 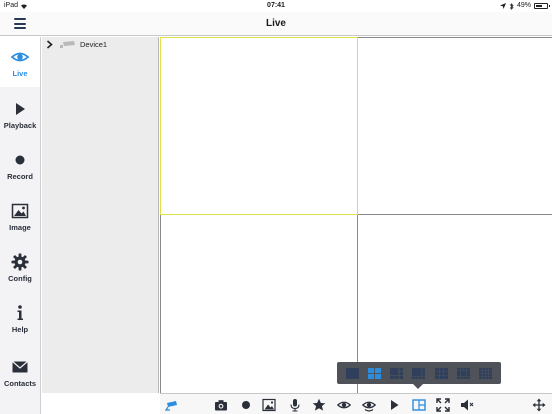 What do you see at coordinates (502, 6) in the screenshot?
I see `location-arrow-icon` at bounding box center [502, 6].